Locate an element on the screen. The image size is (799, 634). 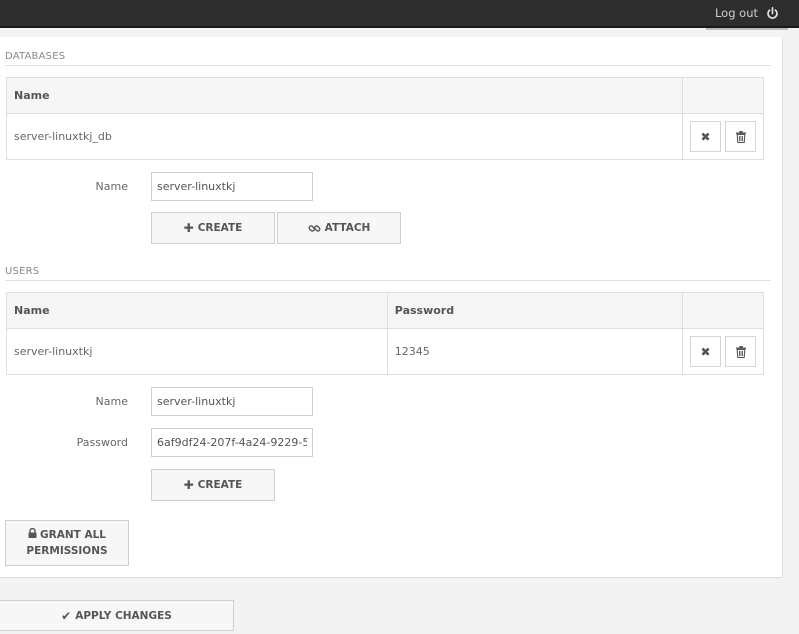
users-section-title: USERS is located at coordinates (22, 271).